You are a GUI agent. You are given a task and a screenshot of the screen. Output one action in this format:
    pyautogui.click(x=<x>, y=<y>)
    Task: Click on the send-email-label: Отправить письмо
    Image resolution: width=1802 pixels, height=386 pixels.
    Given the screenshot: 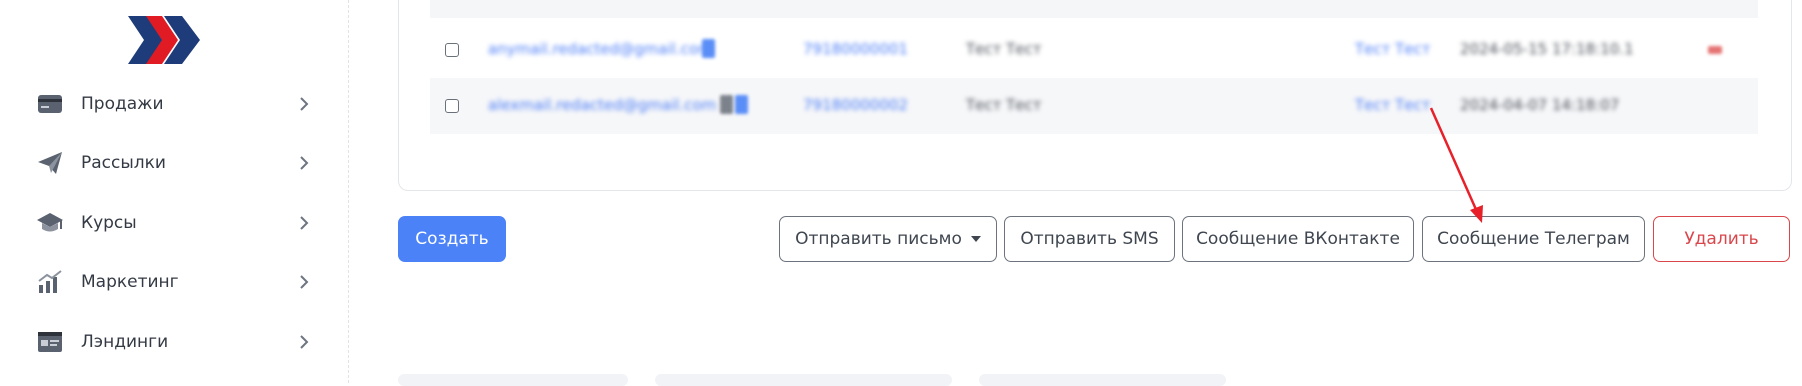 What is the action you would take?
    pyautogui.click(x=878, y=239)
    